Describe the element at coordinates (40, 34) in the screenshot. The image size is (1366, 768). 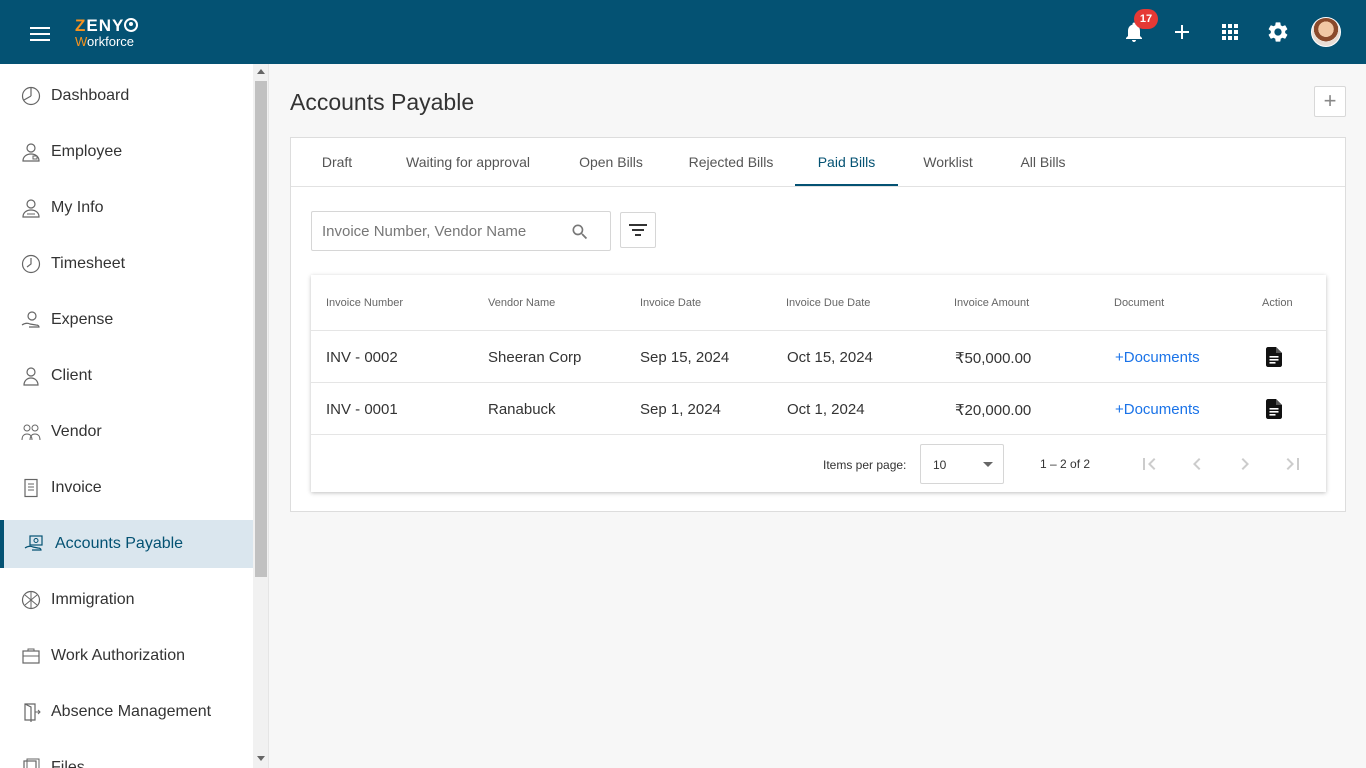
I see `menu-icon` at that location.